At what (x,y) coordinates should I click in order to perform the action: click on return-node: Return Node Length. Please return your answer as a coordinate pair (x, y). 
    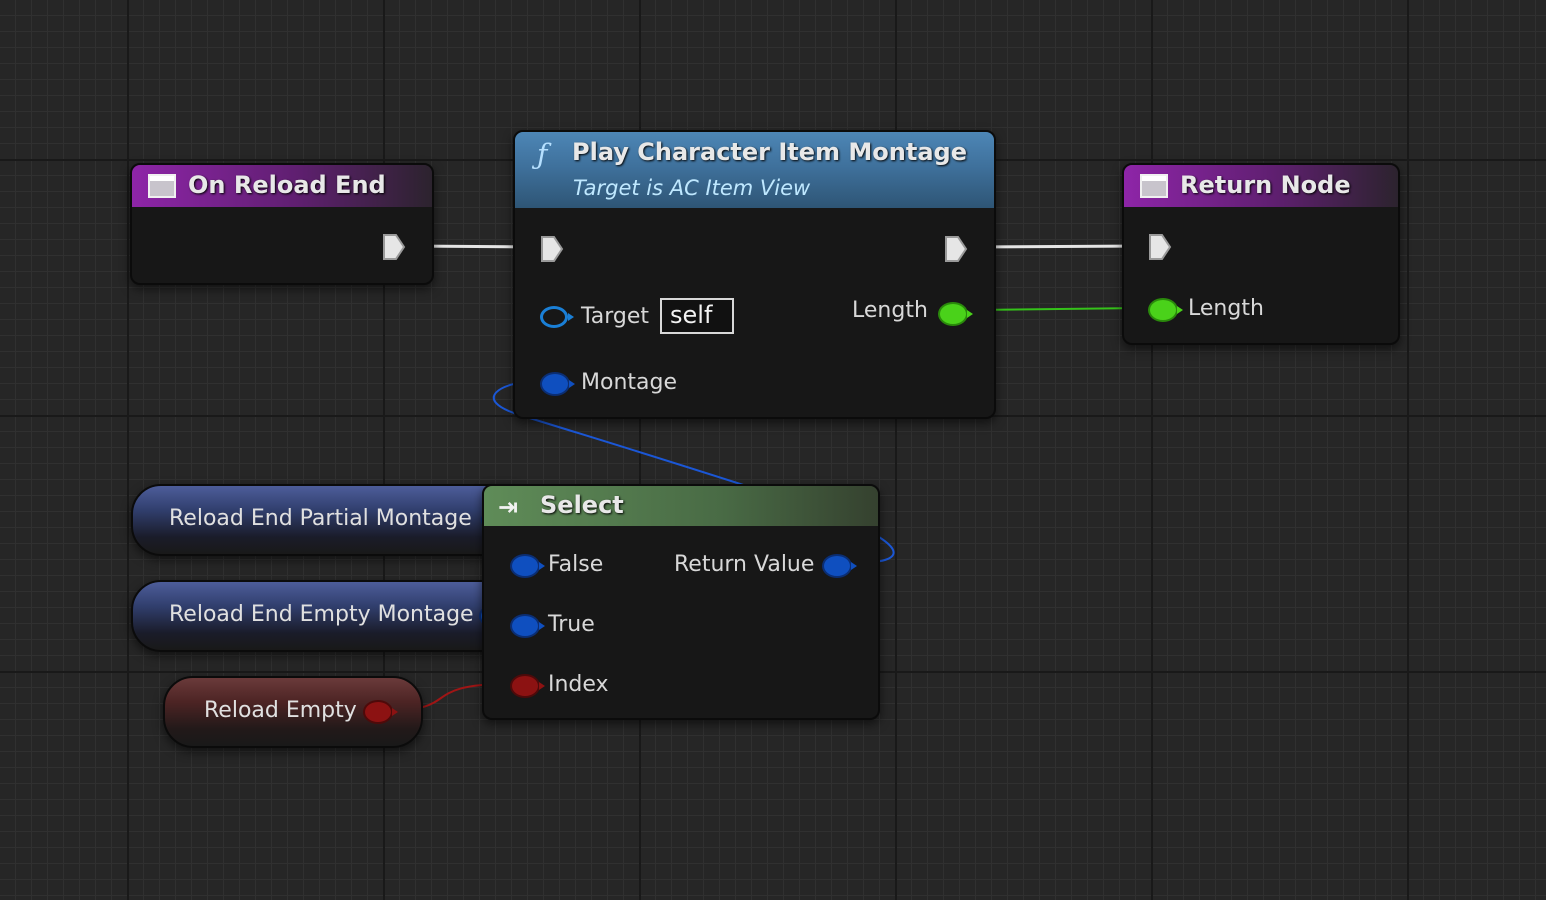
    Looking at the image, I should click on (1261, 254).